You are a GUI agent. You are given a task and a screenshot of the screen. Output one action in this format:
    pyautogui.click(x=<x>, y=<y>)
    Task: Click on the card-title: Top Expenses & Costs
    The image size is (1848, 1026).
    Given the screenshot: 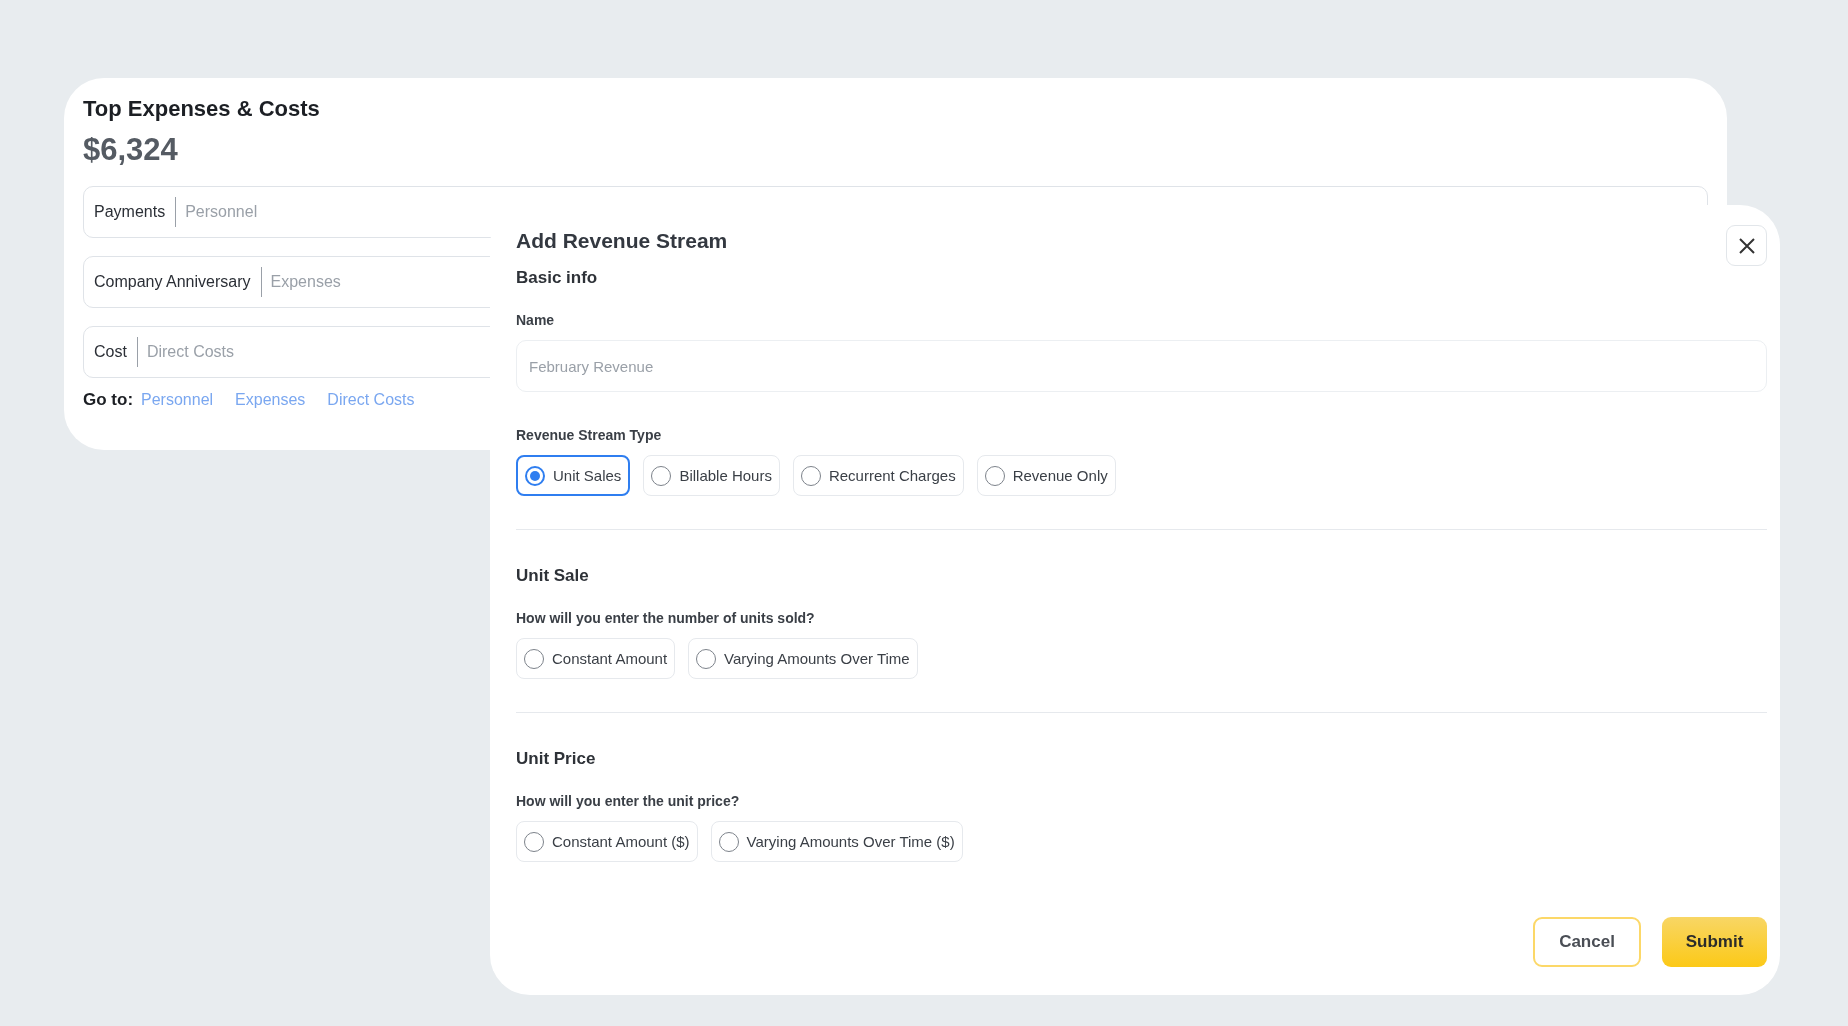 What is the action you would take?
    pyautogui.click(x=202, y=109)
    